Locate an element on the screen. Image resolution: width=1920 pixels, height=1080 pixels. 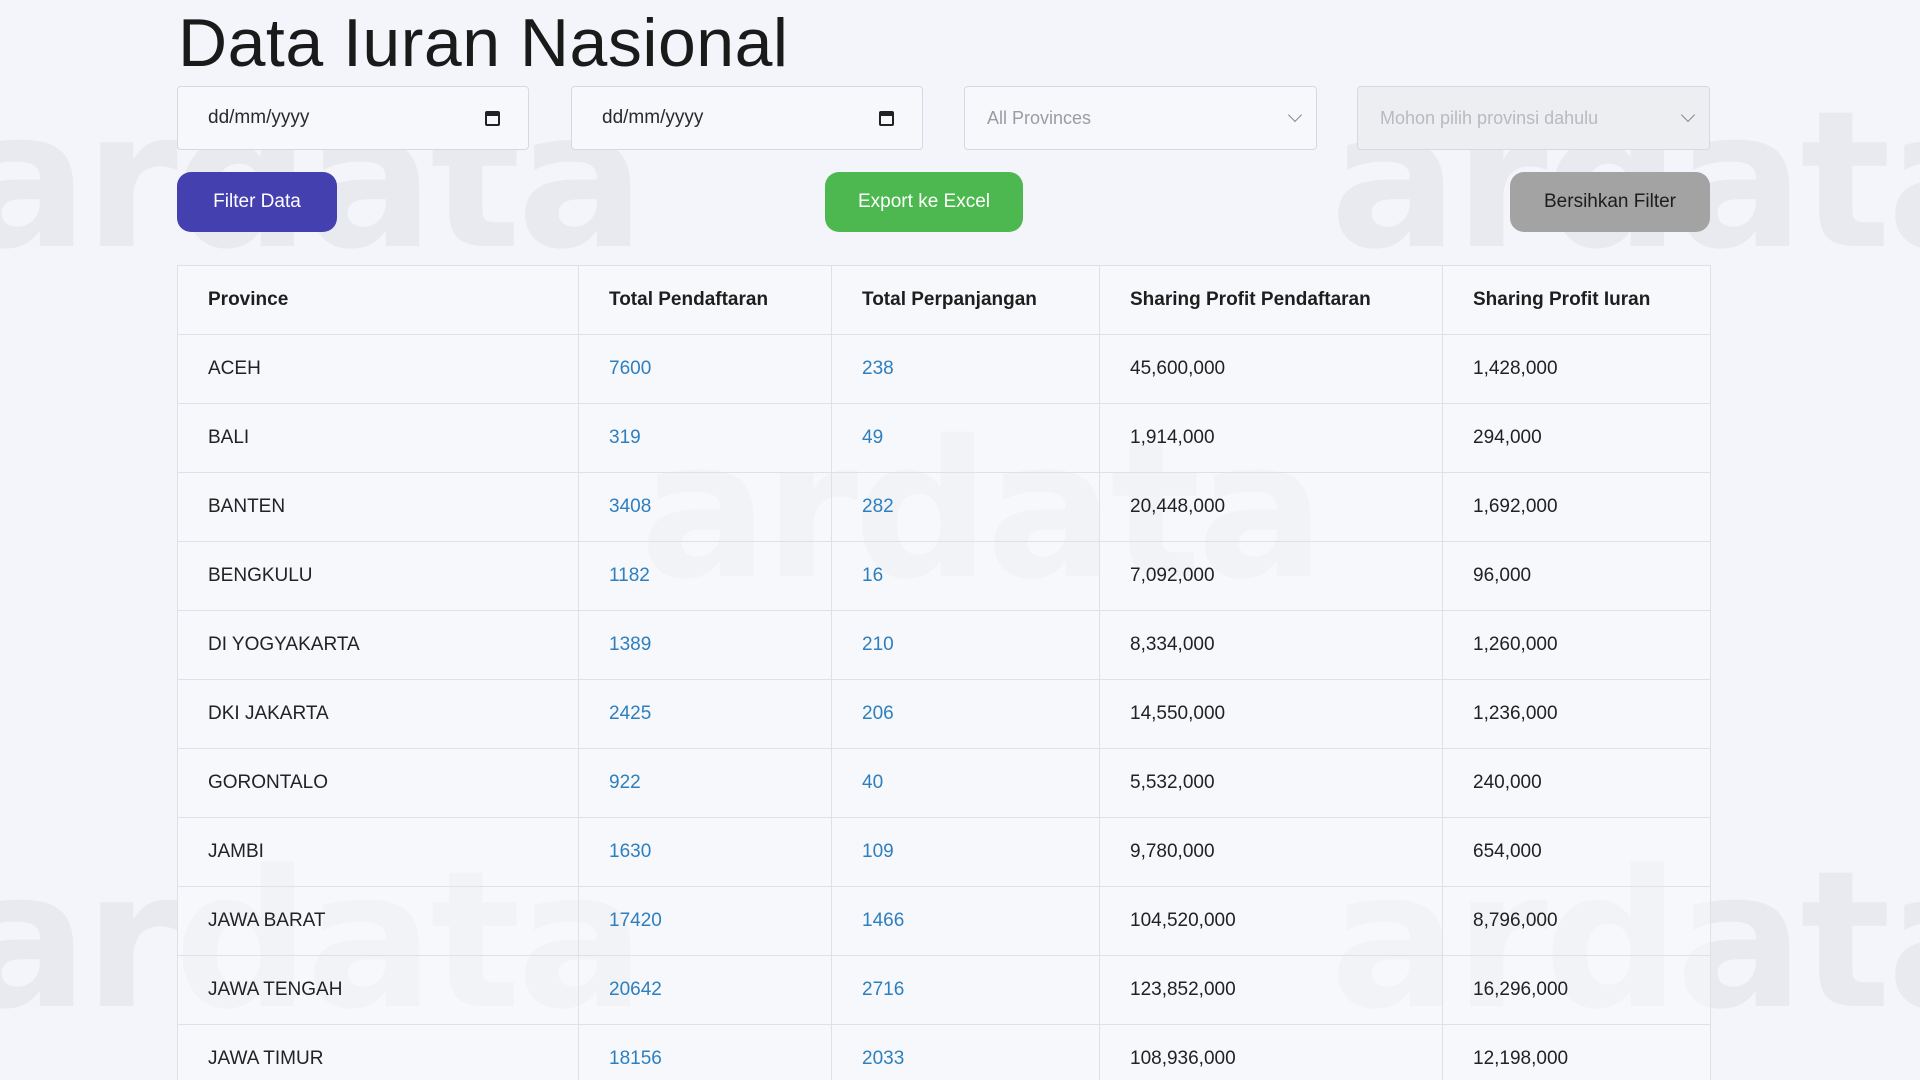
header-sharing-profit-pendaftaran: Sharing Profit Pendaftaran is located at coordinates (1271, 300).